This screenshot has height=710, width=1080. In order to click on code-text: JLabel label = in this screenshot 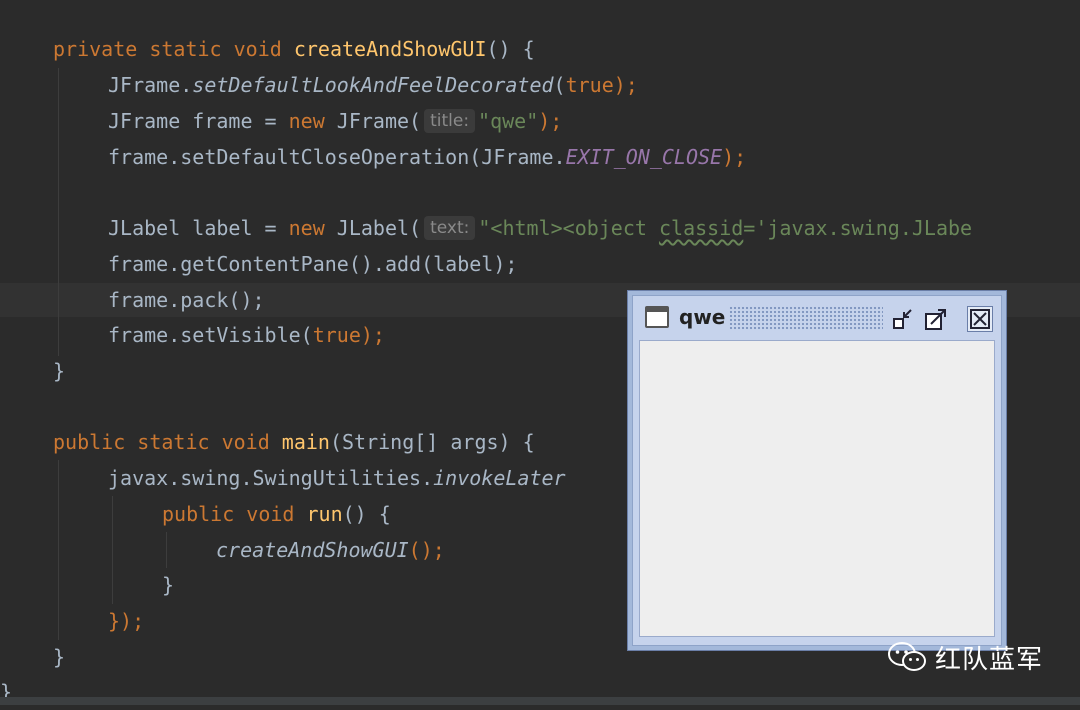, I will do `click(198, 228)`.